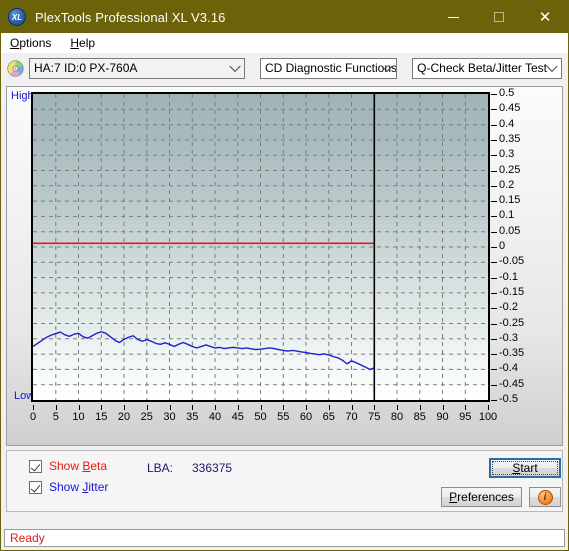 This screenshot has width=569, height=551. I want to click on x-tick-label: 35, so click(192, 417).